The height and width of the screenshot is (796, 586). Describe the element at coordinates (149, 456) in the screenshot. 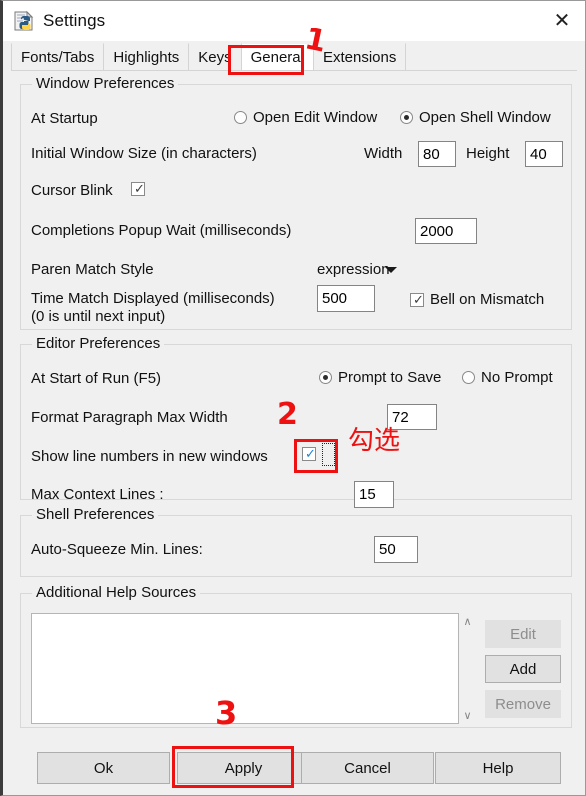

I see `show-line-numbers-label: Show line numbers in new windows` at that location.